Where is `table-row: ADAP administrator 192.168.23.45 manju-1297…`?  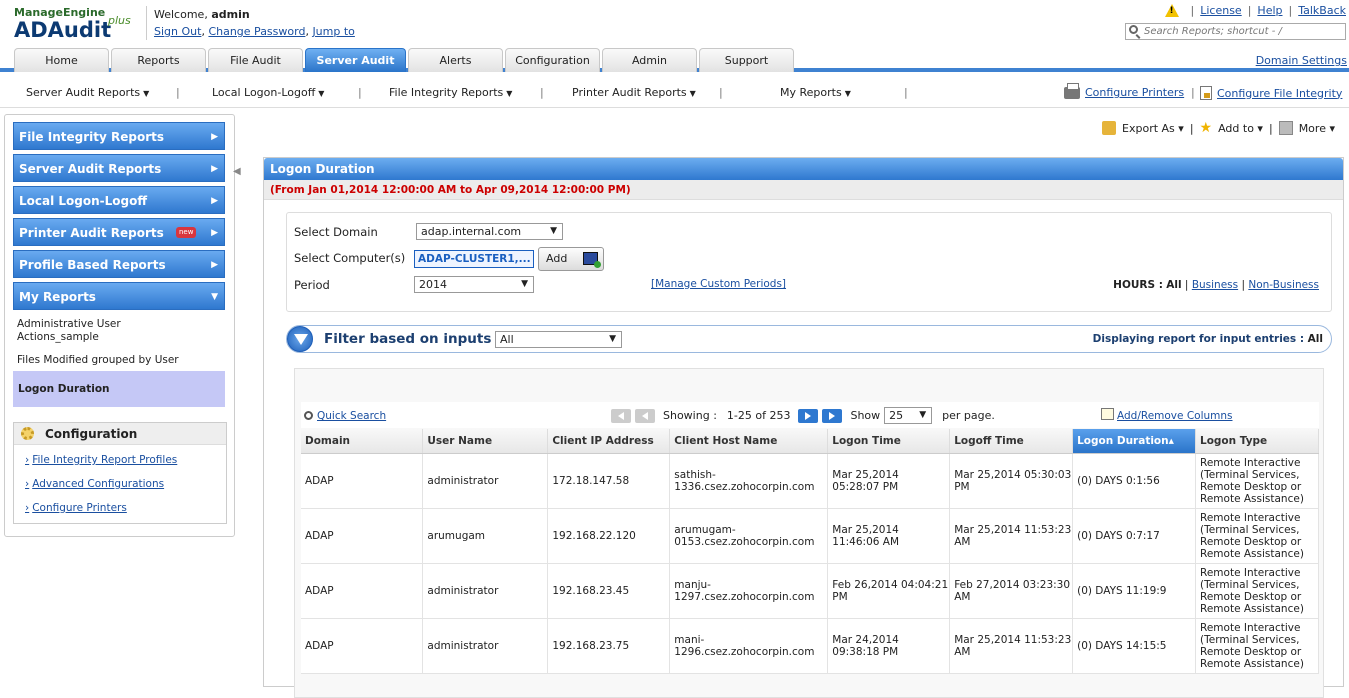 table-row: ADAP administrator 192.168.23.45 manju-1297… is located at coordinates (810, 591).